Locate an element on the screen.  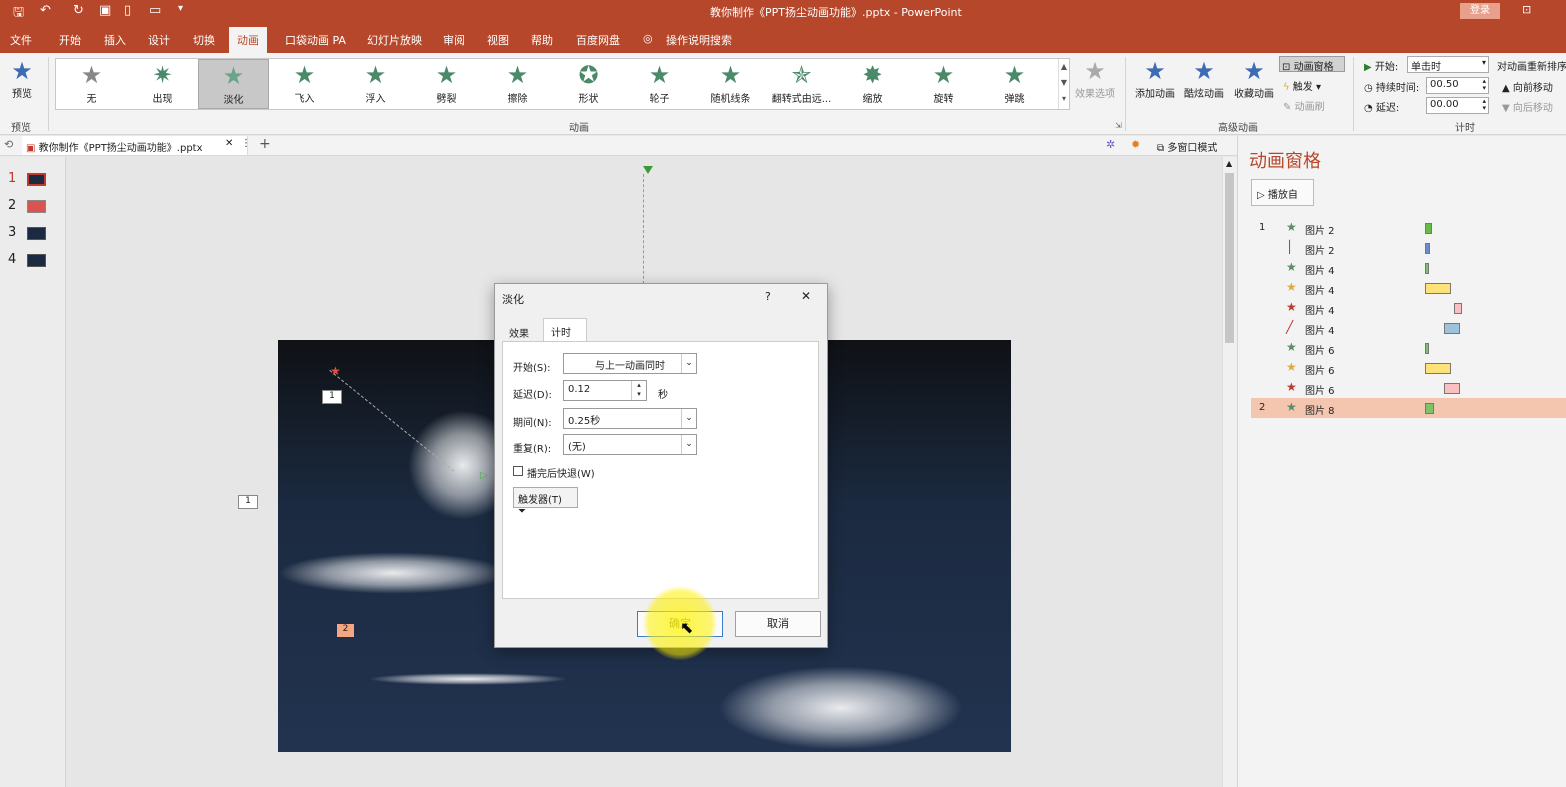
slideshow-icon: ▣ is located at coordinates (105, 10).